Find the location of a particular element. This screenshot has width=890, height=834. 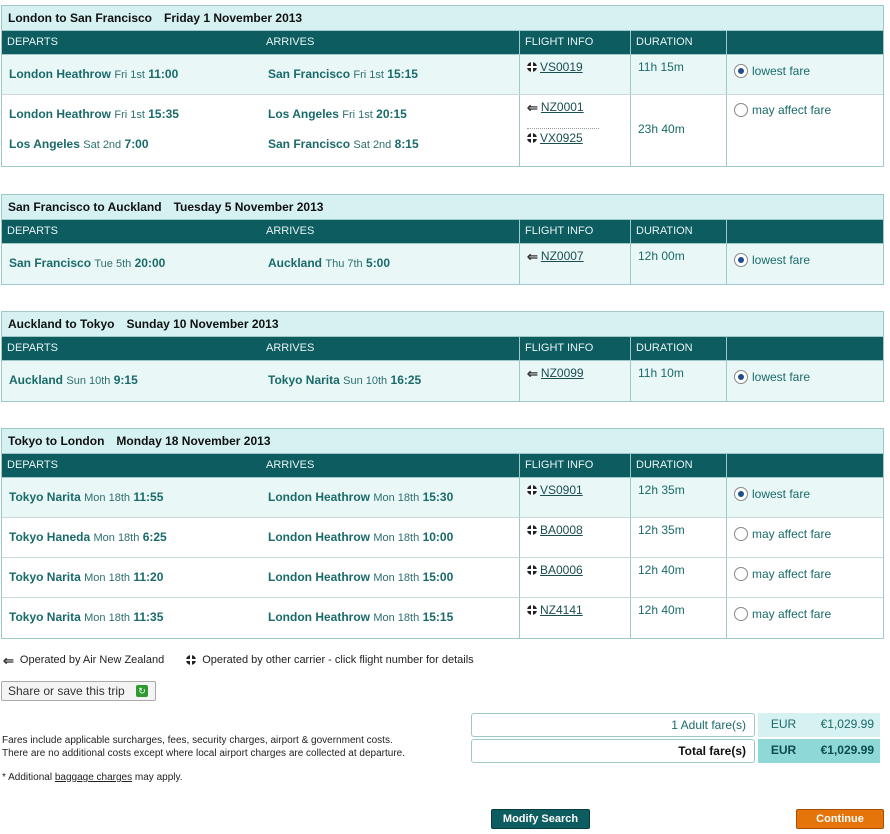

flight-number: ⇐ NZ0007 is located at coordinates (578, 256).